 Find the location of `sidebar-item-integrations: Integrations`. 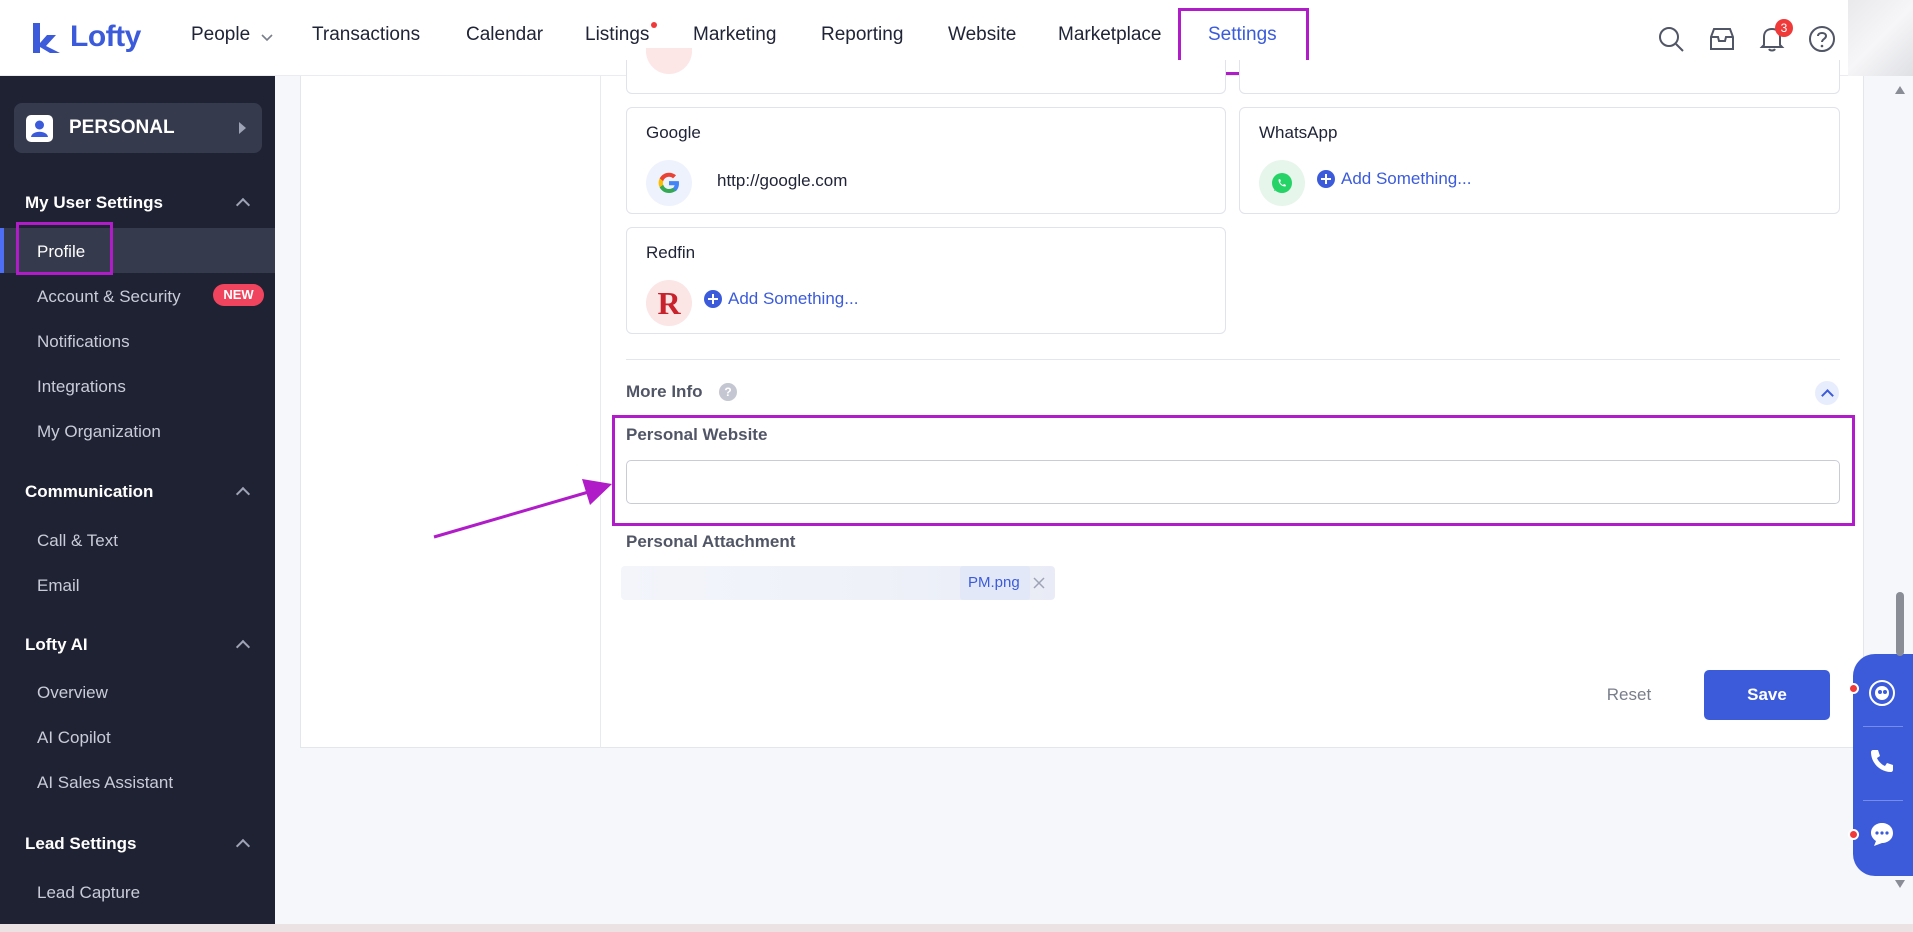

sidebar-item-integrations: Integrations is located at coordinates (81, 387).